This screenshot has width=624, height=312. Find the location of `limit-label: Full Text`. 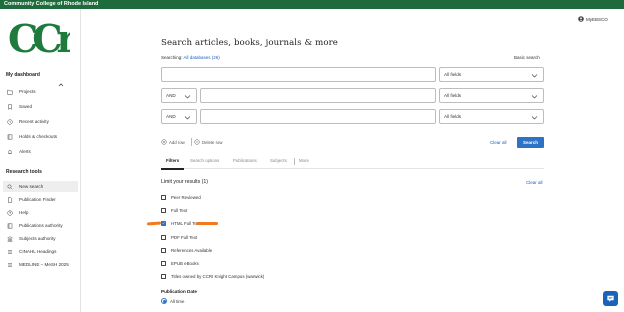

limit-label: Full Text is located at coordinates (179, 210).